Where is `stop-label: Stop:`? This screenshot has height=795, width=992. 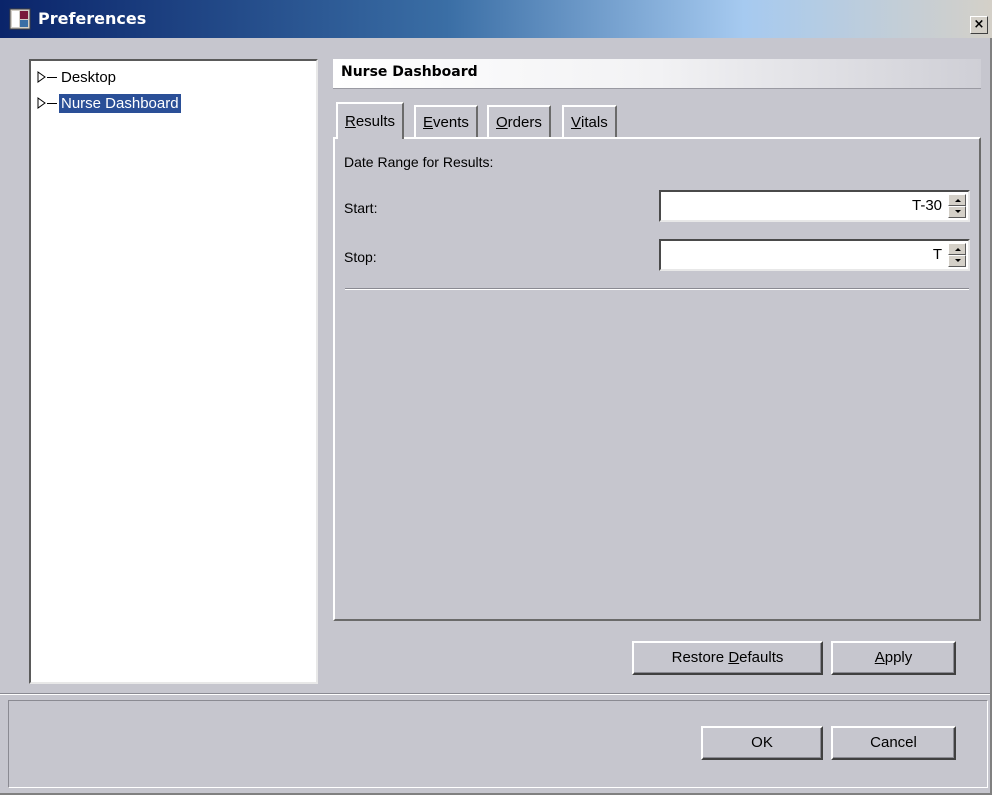
stop-label: Stop: is located at coordinates (360, 257).